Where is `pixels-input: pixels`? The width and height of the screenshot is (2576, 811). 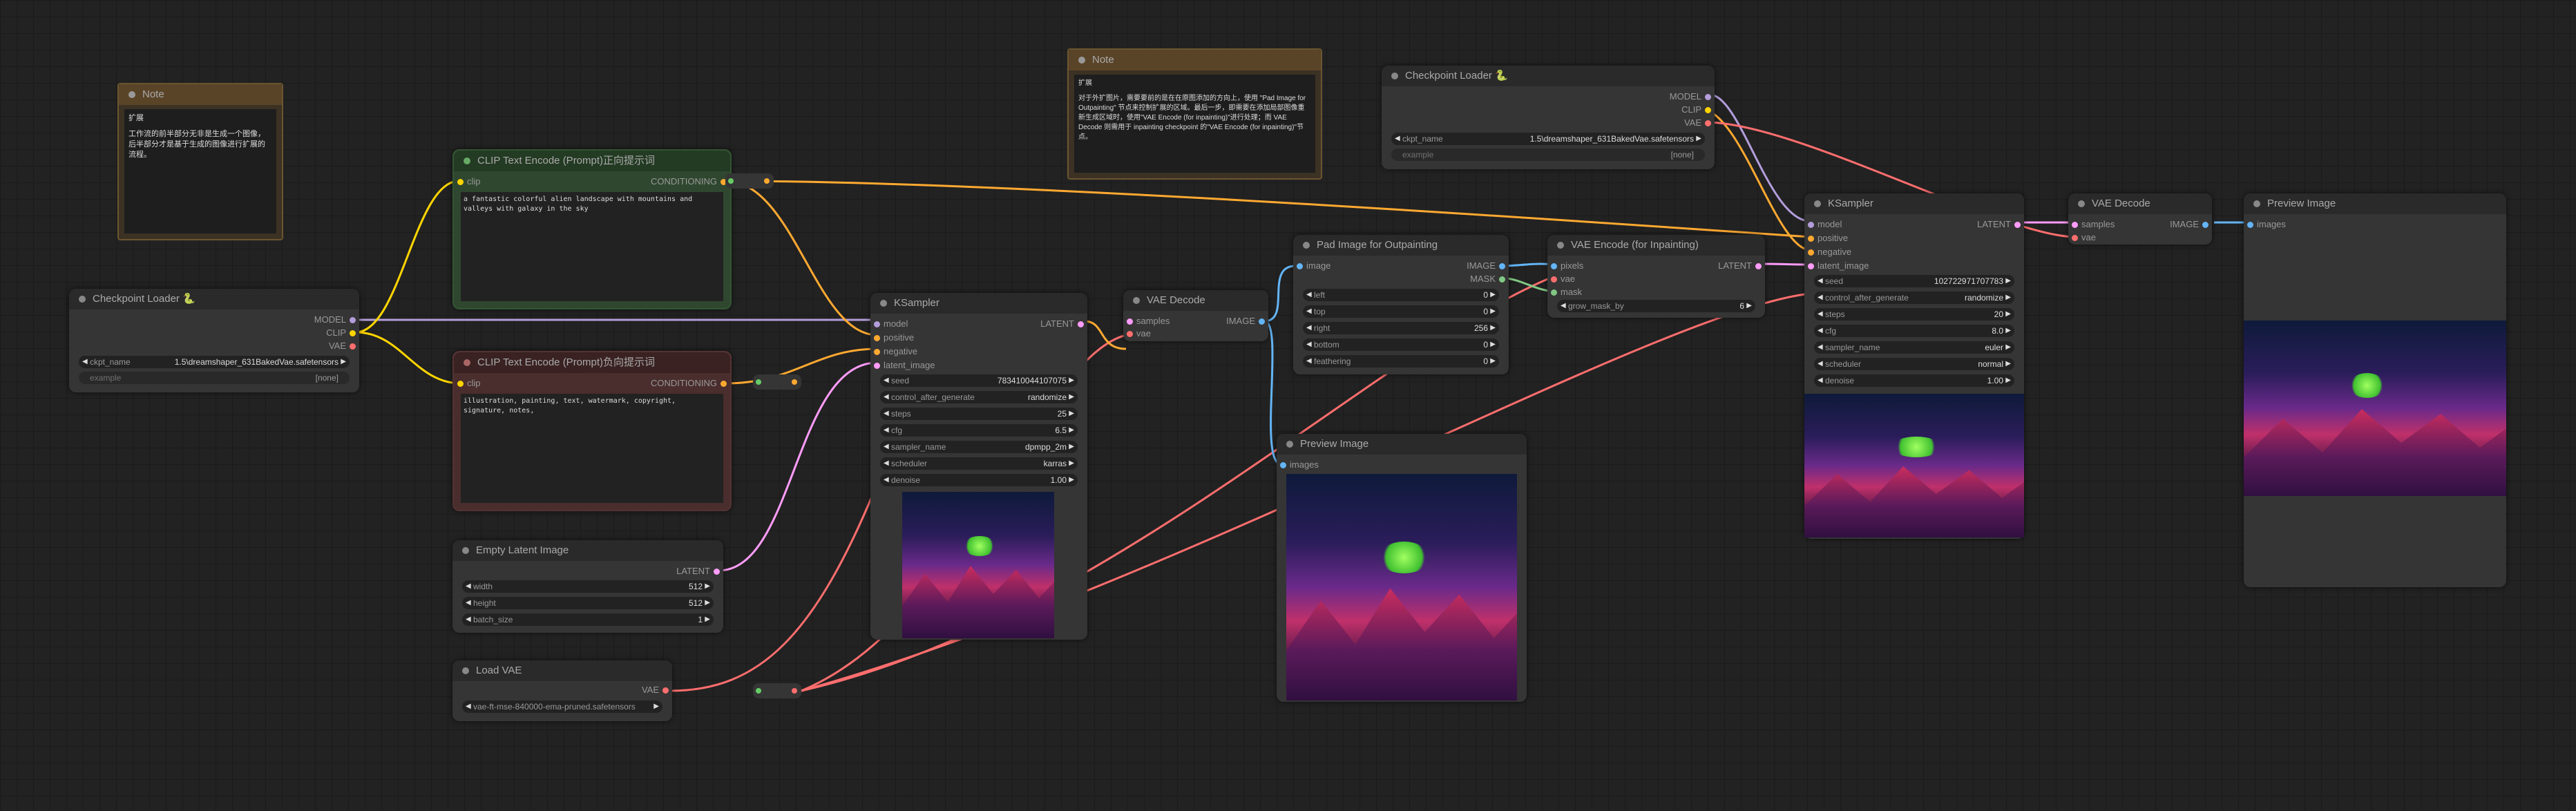
pixels-input: pixels is located at coordinates (1565, 266).